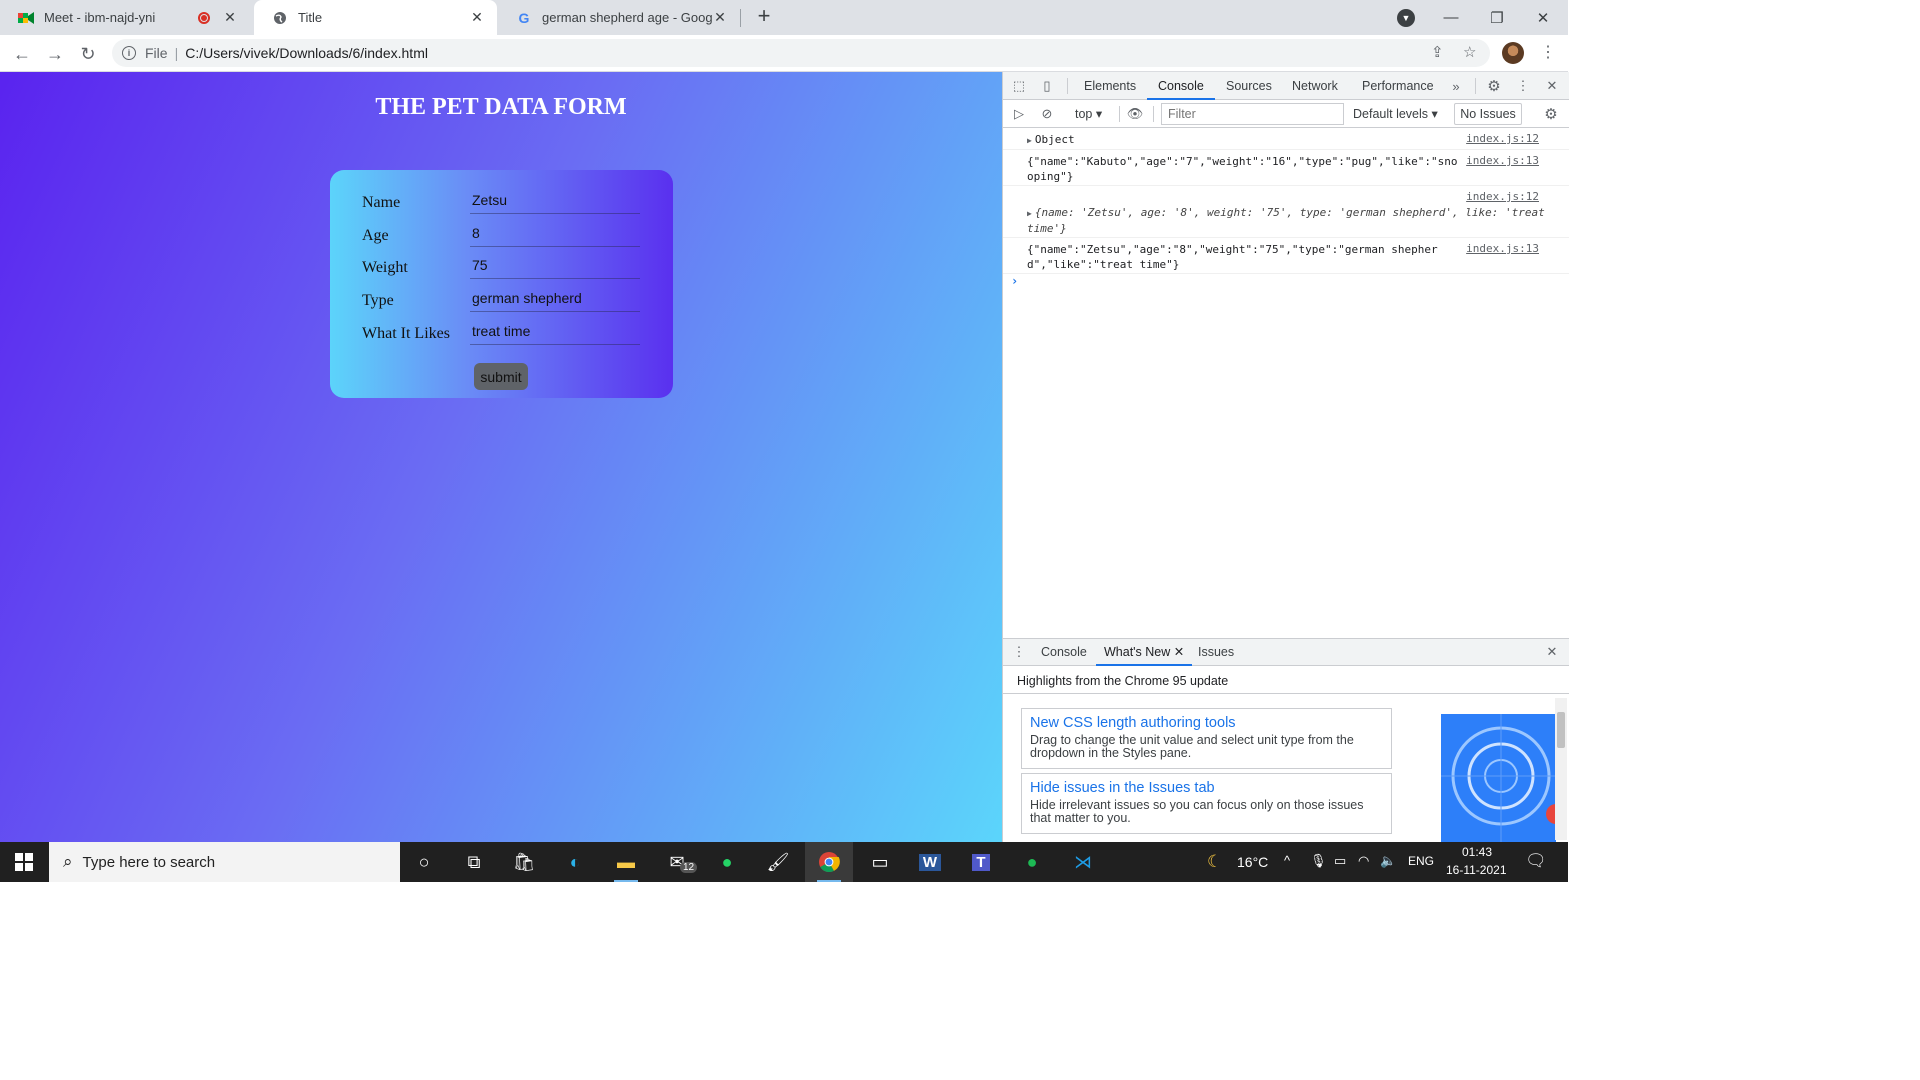  What do you see at coordinates (68, 861) in the screenshot?
I see `search-icon: ⌕` at bounding box center [68, 861].